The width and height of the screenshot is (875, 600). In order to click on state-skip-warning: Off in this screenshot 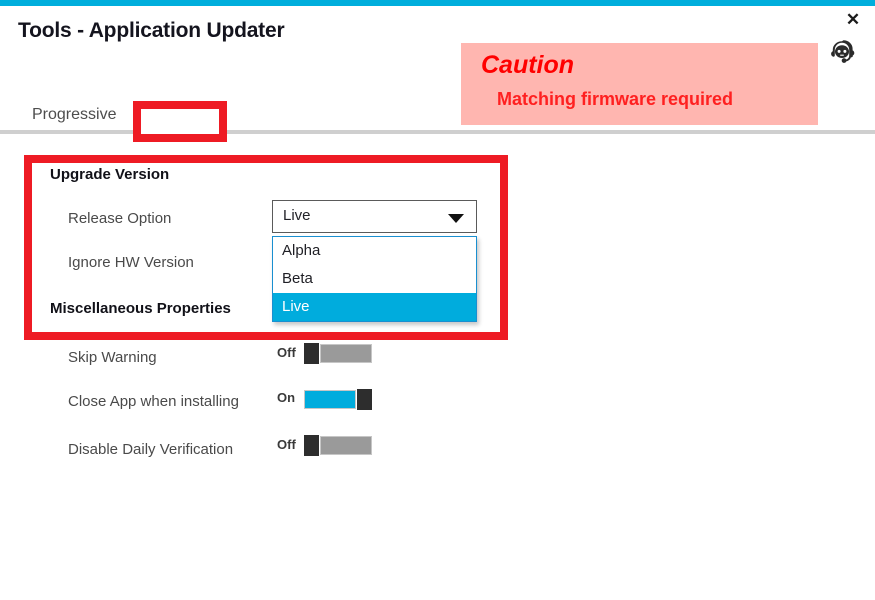, I will do `click(286, 352)`.